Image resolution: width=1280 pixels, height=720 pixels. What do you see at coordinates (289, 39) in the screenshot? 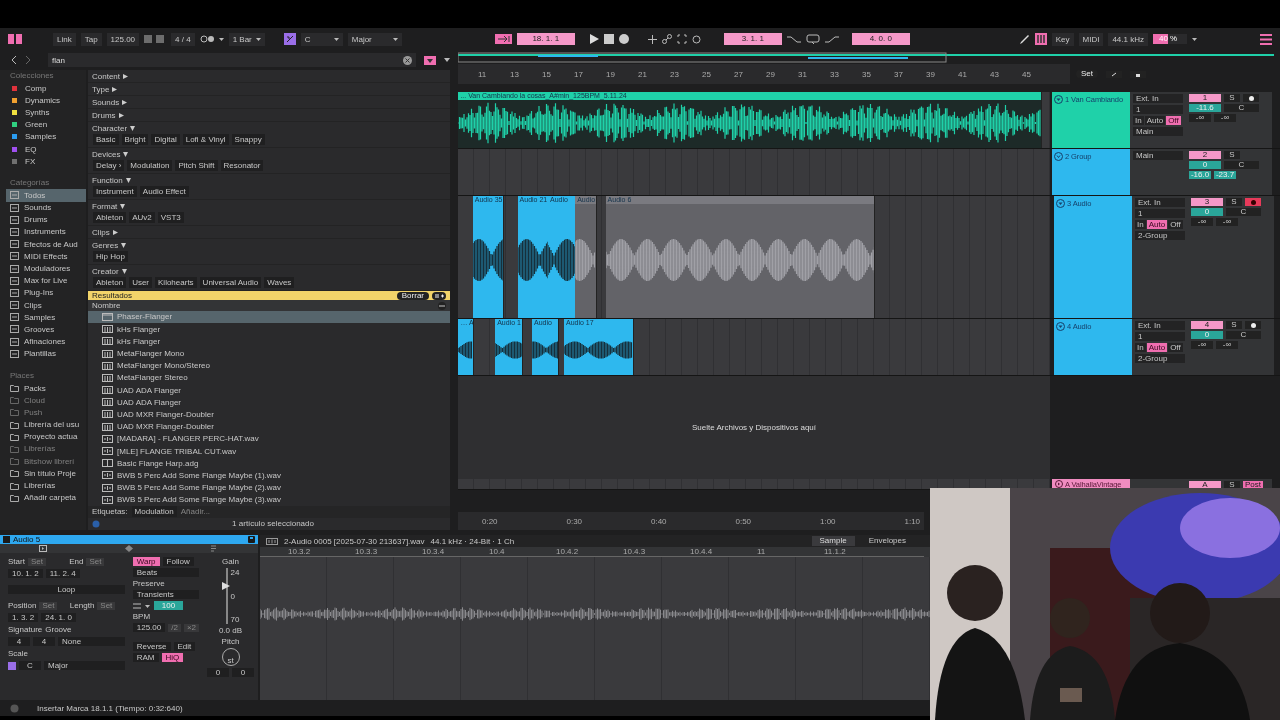
I see `scale-icon` at bounding box center [289, 39].